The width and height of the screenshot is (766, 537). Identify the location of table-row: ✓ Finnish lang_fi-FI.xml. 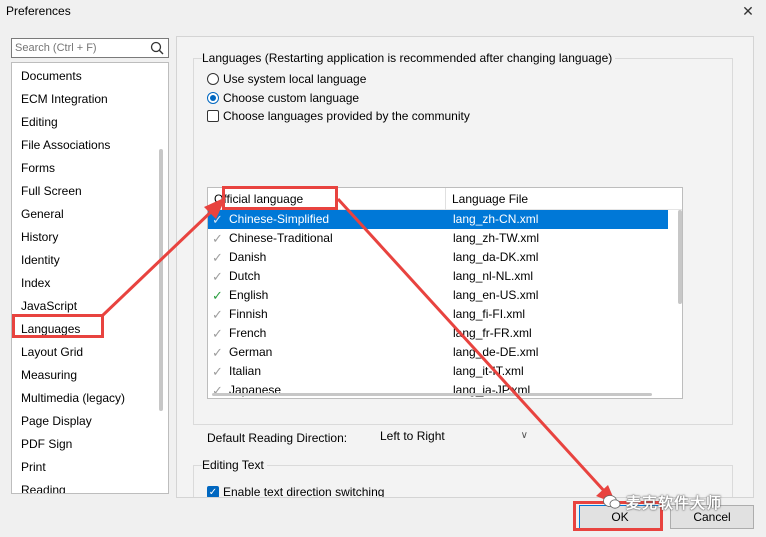
(438, 314).